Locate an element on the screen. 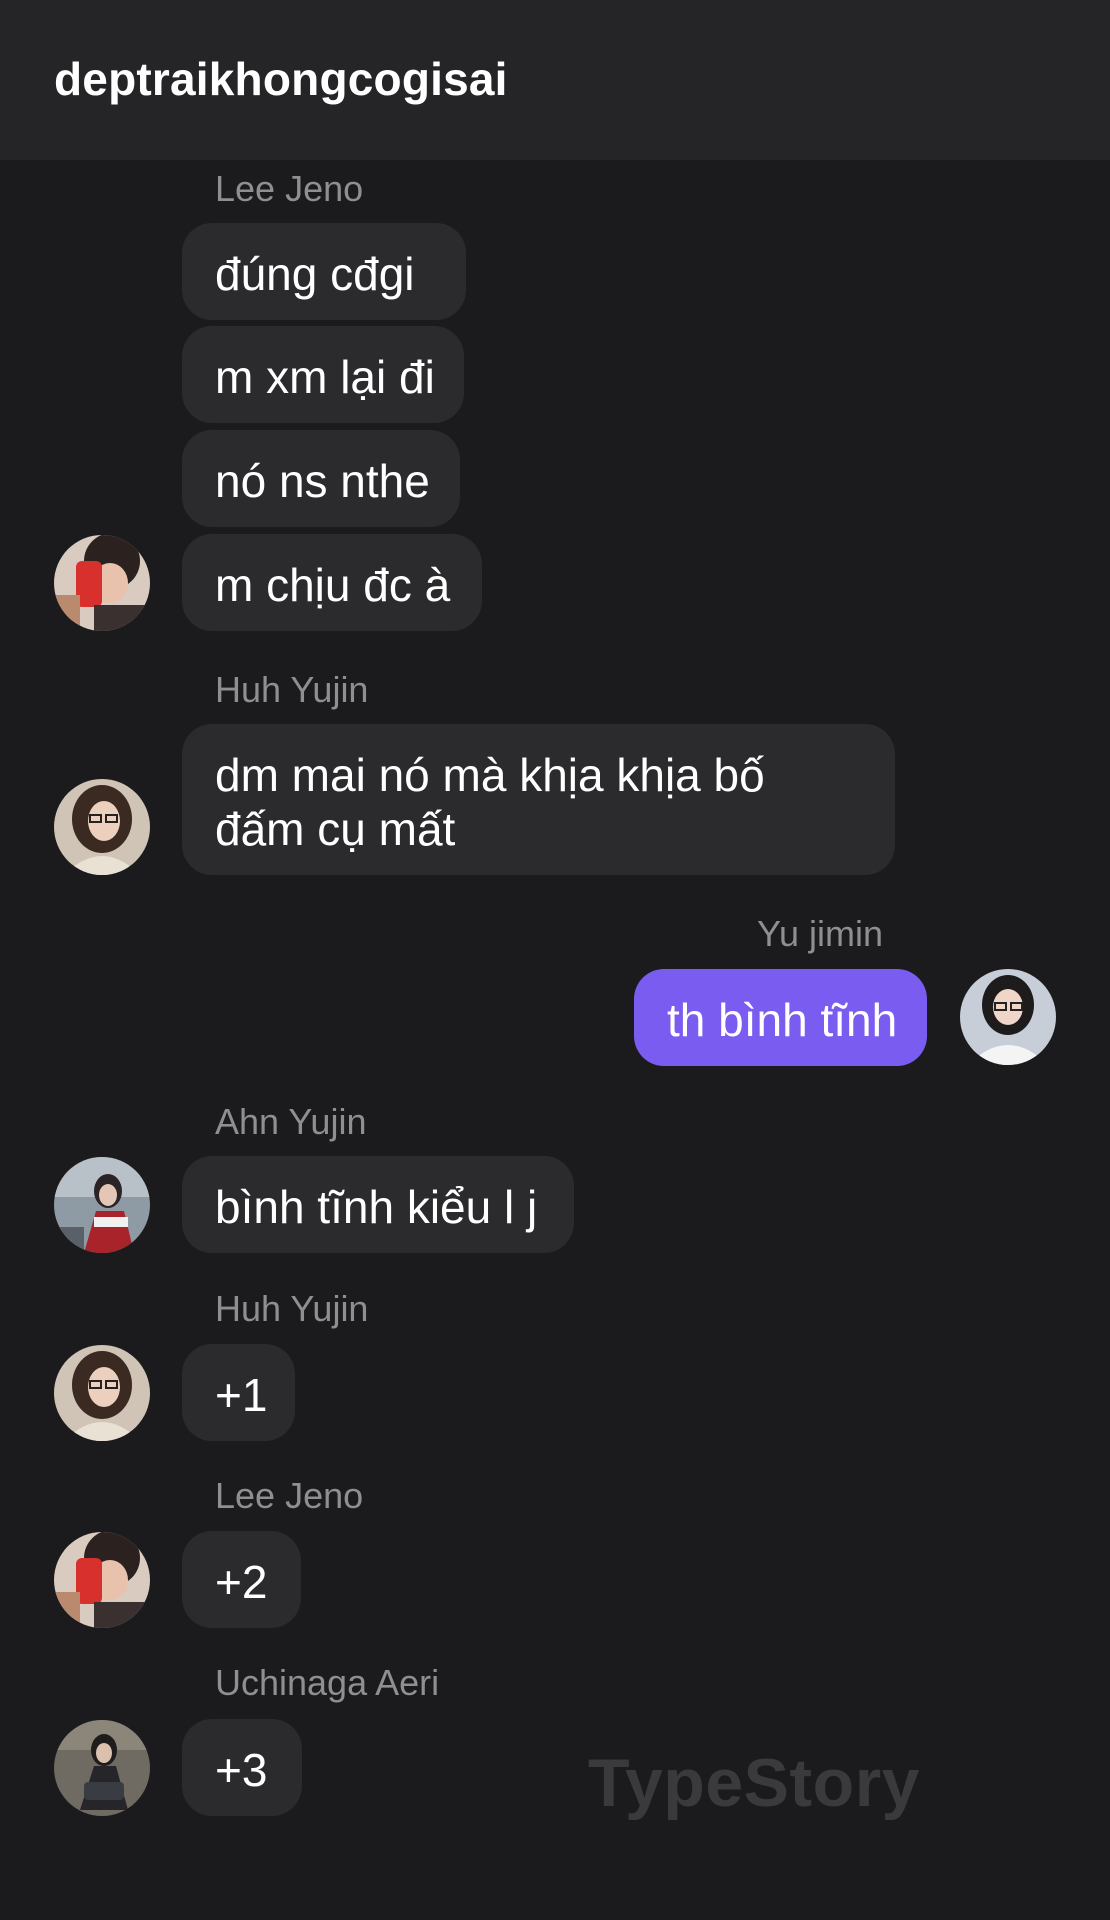 The width and height of the screenshot is (1110, 1920). chat-title: deptraikhongcogisai is located at coordinates (281, 79).